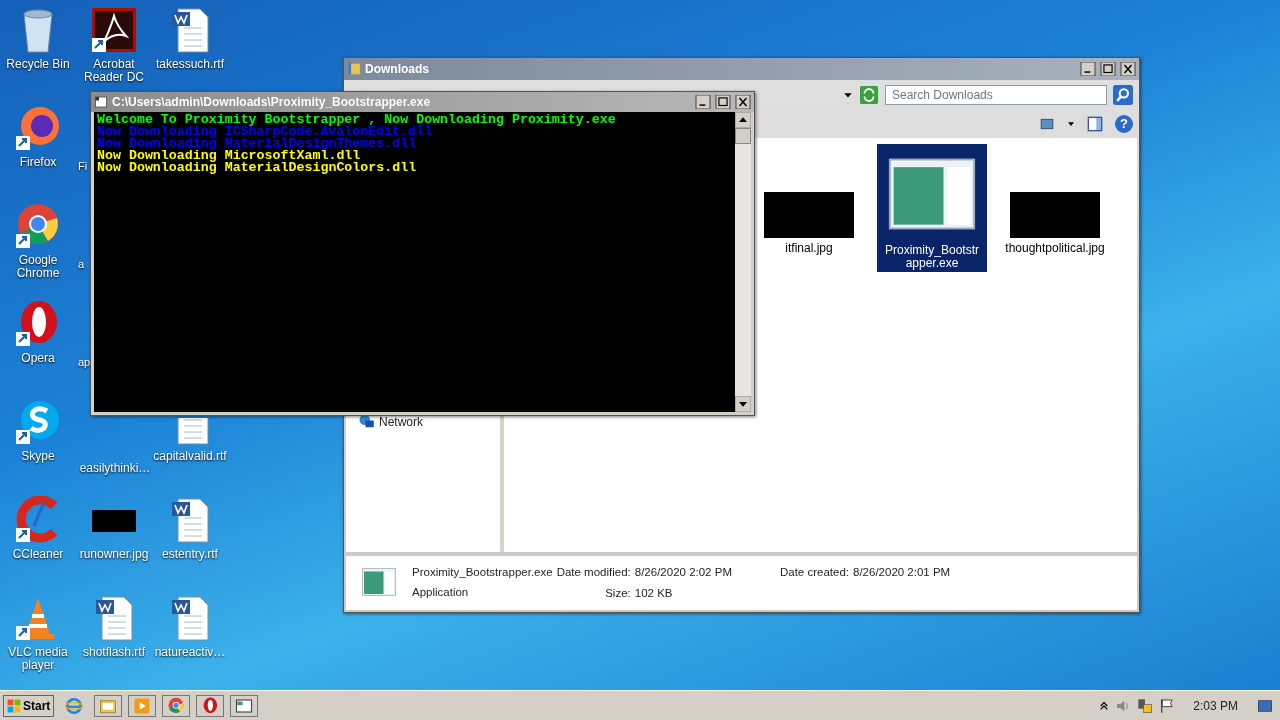  I want to click on icon-label: Firefox, so click(38, 162).